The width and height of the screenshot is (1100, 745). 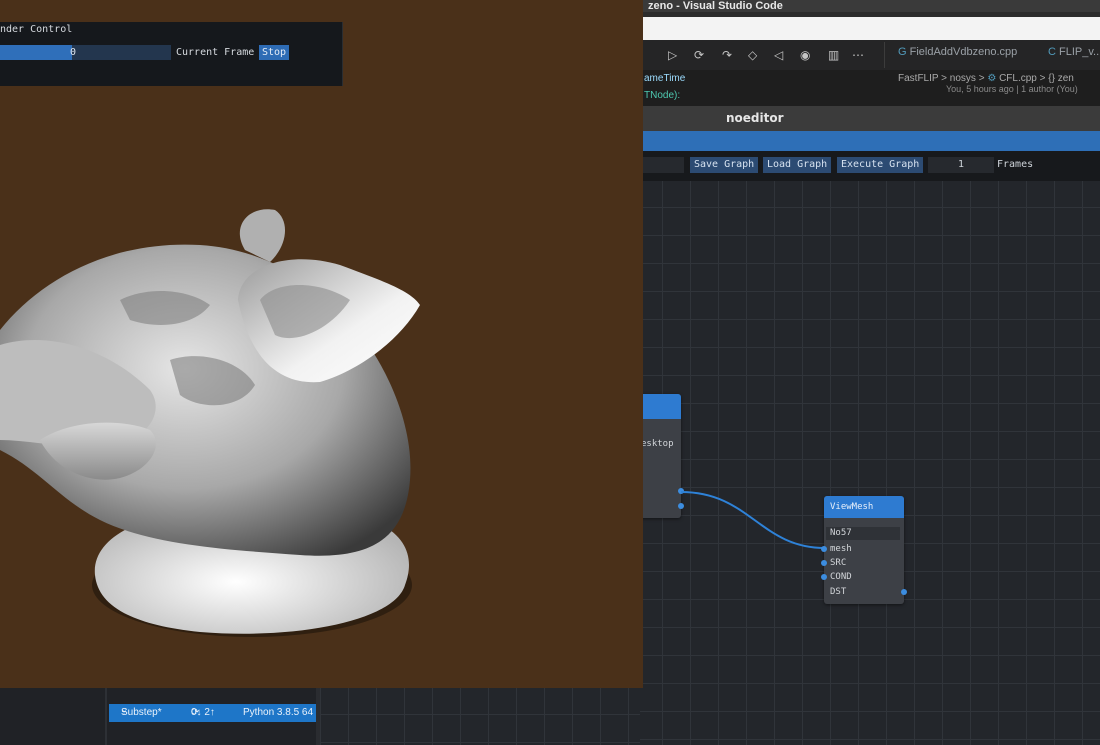 I want to click on cpp-file-icon: ⚙, so click(x=992, y=78).